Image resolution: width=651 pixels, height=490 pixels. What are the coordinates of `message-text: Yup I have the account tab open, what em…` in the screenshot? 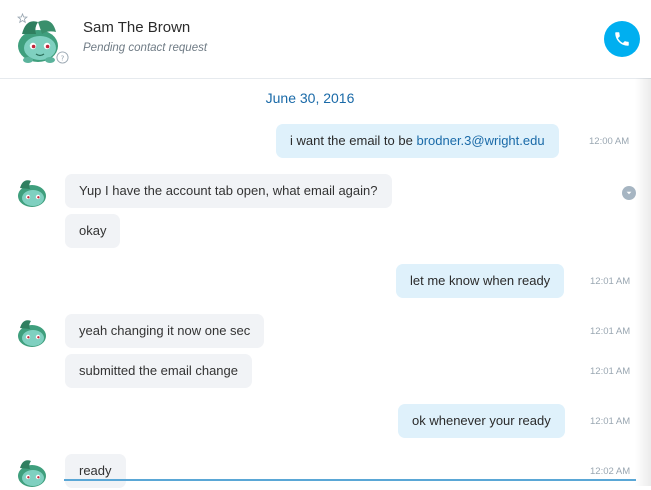 It's located at (228, 190).